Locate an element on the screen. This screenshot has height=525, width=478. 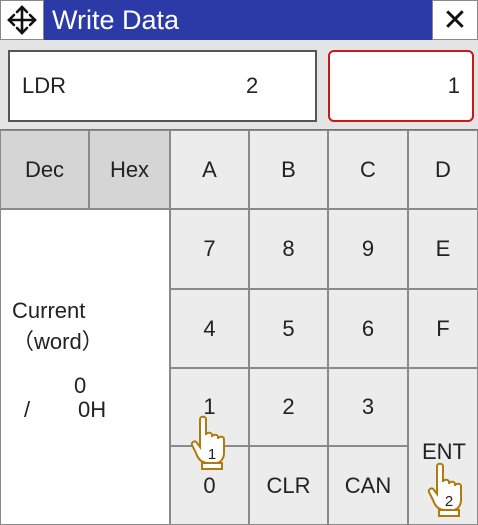
clear-key: CLR is located at coordinates (288, 485).